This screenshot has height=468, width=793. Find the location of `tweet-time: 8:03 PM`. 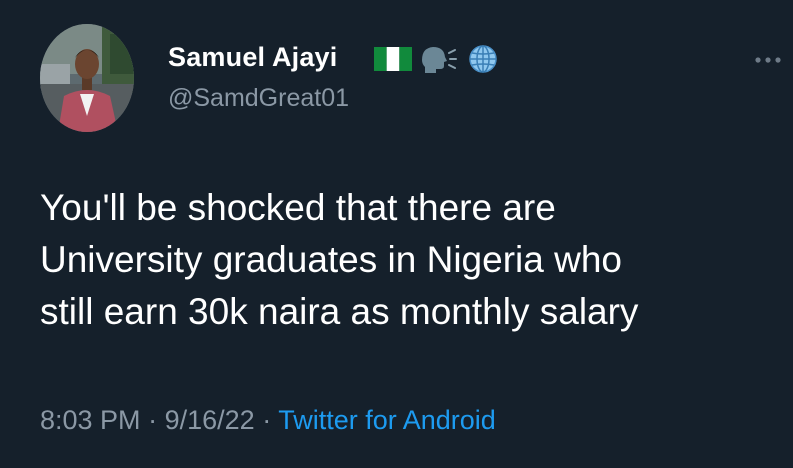

tweet-time: 8:03 PM is located at coordinates (90, 420).